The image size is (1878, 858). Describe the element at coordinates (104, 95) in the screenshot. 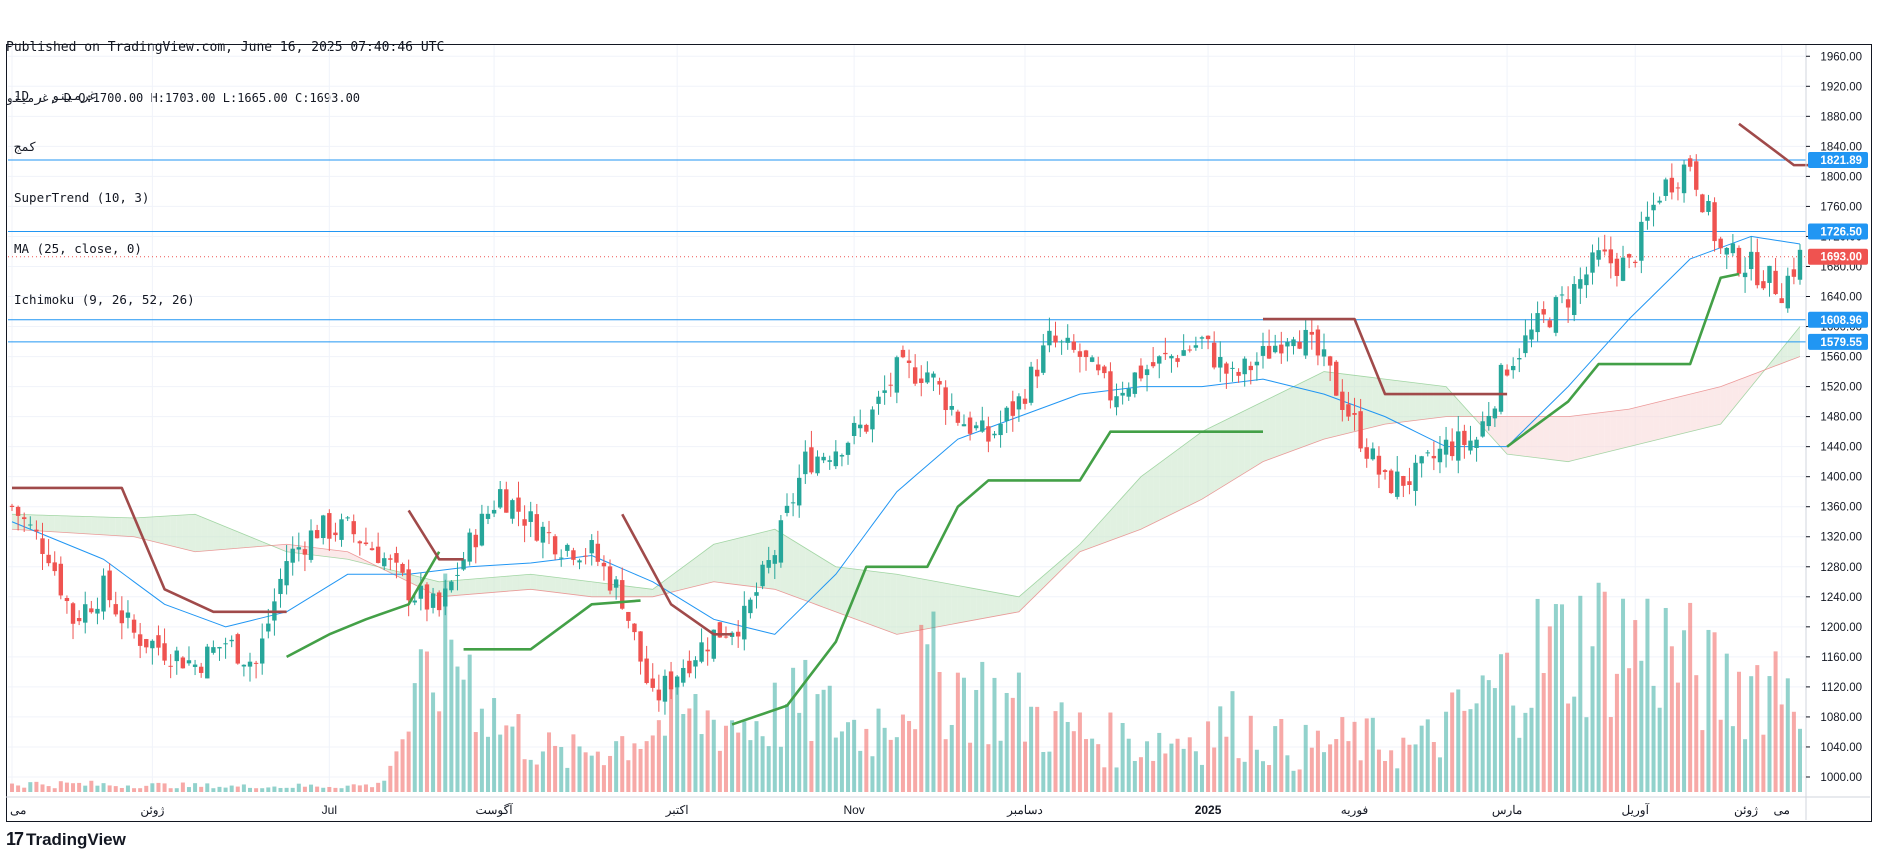

I see `symbol-interval: 1D , غرمينو` at that location.